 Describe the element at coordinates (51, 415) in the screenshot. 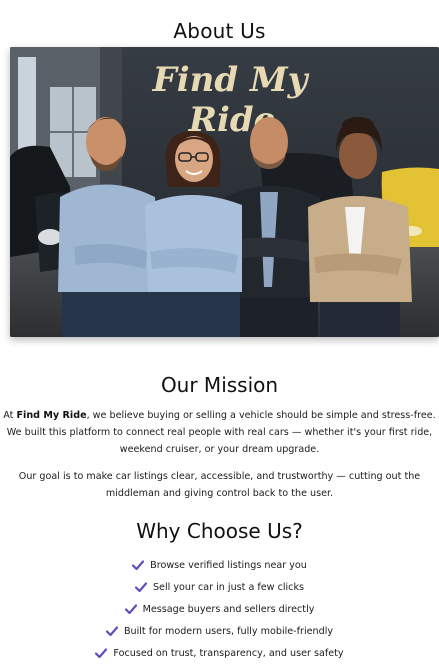

I see `brand-name: Find My Ride` at that location.